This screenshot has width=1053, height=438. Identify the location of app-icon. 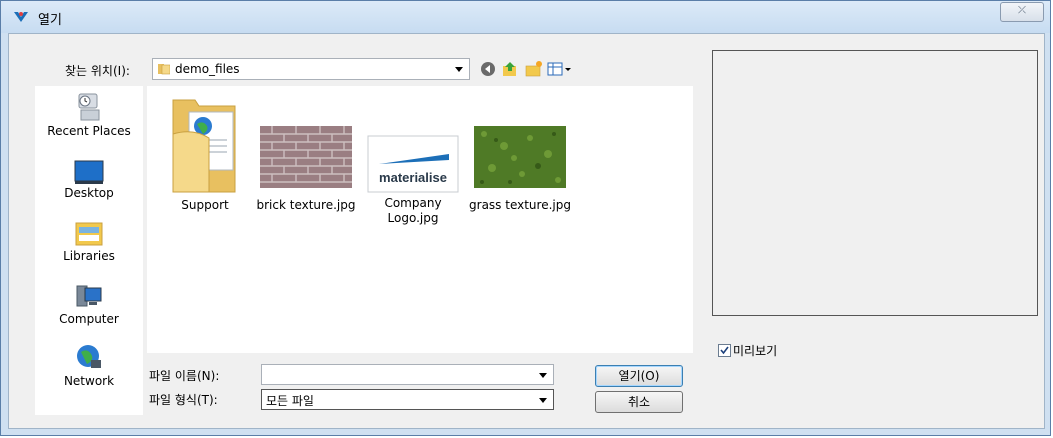
(21, 17).